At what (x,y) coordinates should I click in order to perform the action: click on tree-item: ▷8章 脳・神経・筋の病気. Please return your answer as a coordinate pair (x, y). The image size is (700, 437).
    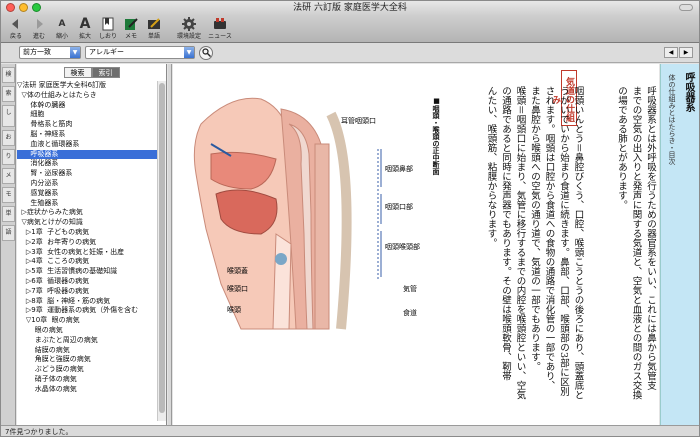
    Looking at the image, I should click on (87, 302).